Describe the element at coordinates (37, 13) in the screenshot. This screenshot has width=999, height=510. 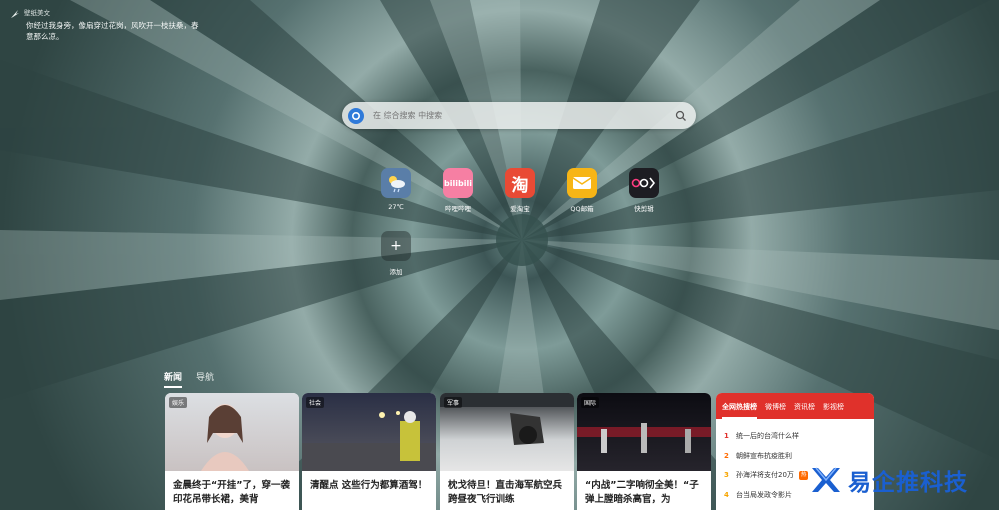
I see `quote-source: 壁纸美文` at that location.